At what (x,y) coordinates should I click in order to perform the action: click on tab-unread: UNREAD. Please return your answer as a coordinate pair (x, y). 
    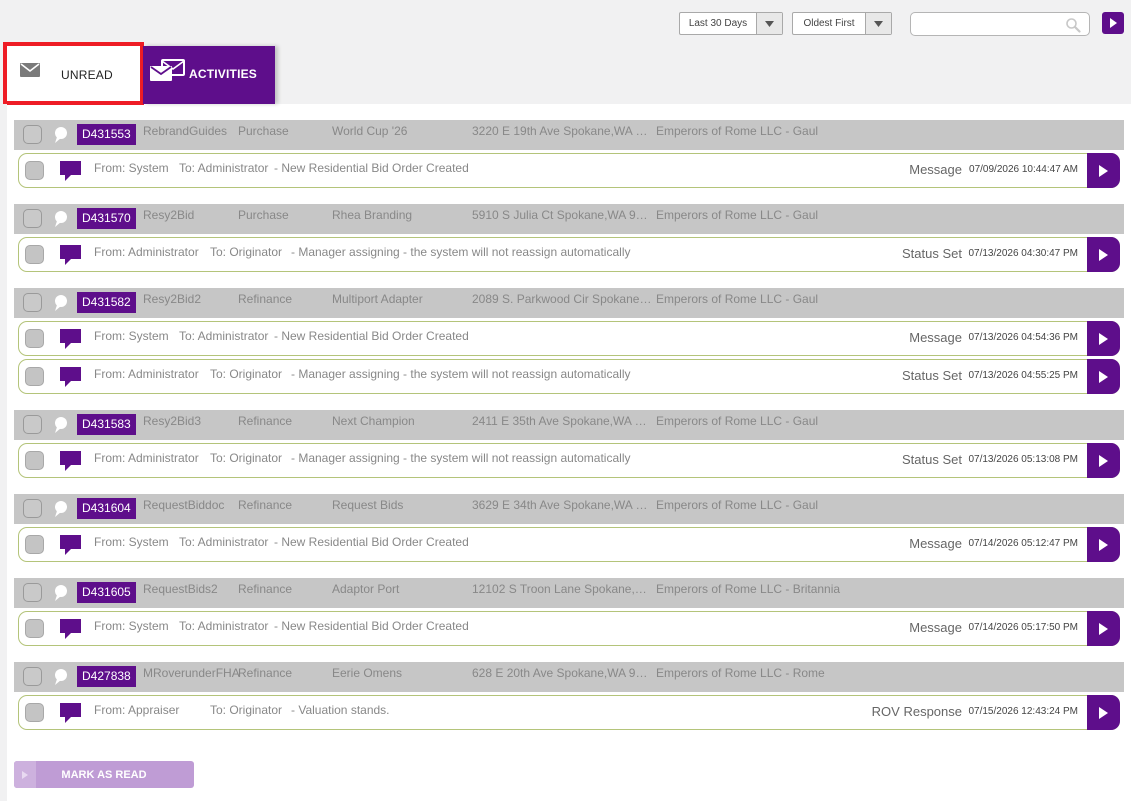
    Looking at the image, I should click on (73, 73).